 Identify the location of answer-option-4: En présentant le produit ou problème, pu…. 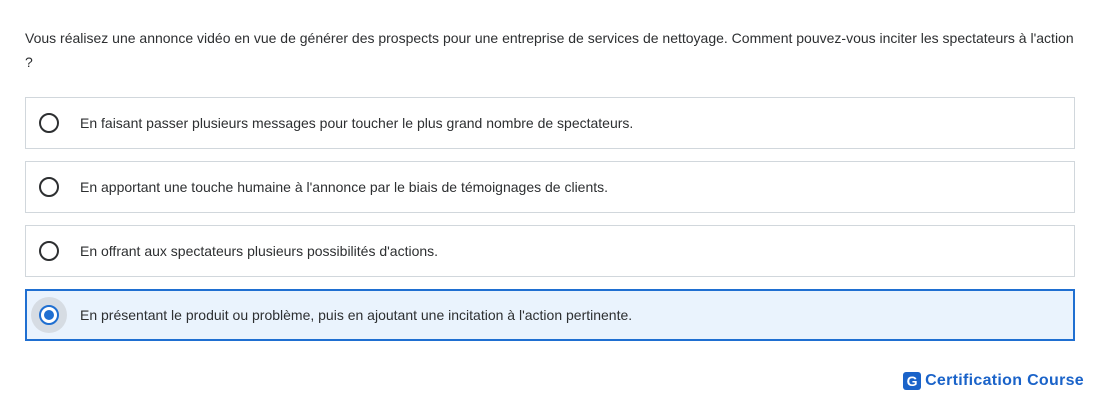
(550, 315).